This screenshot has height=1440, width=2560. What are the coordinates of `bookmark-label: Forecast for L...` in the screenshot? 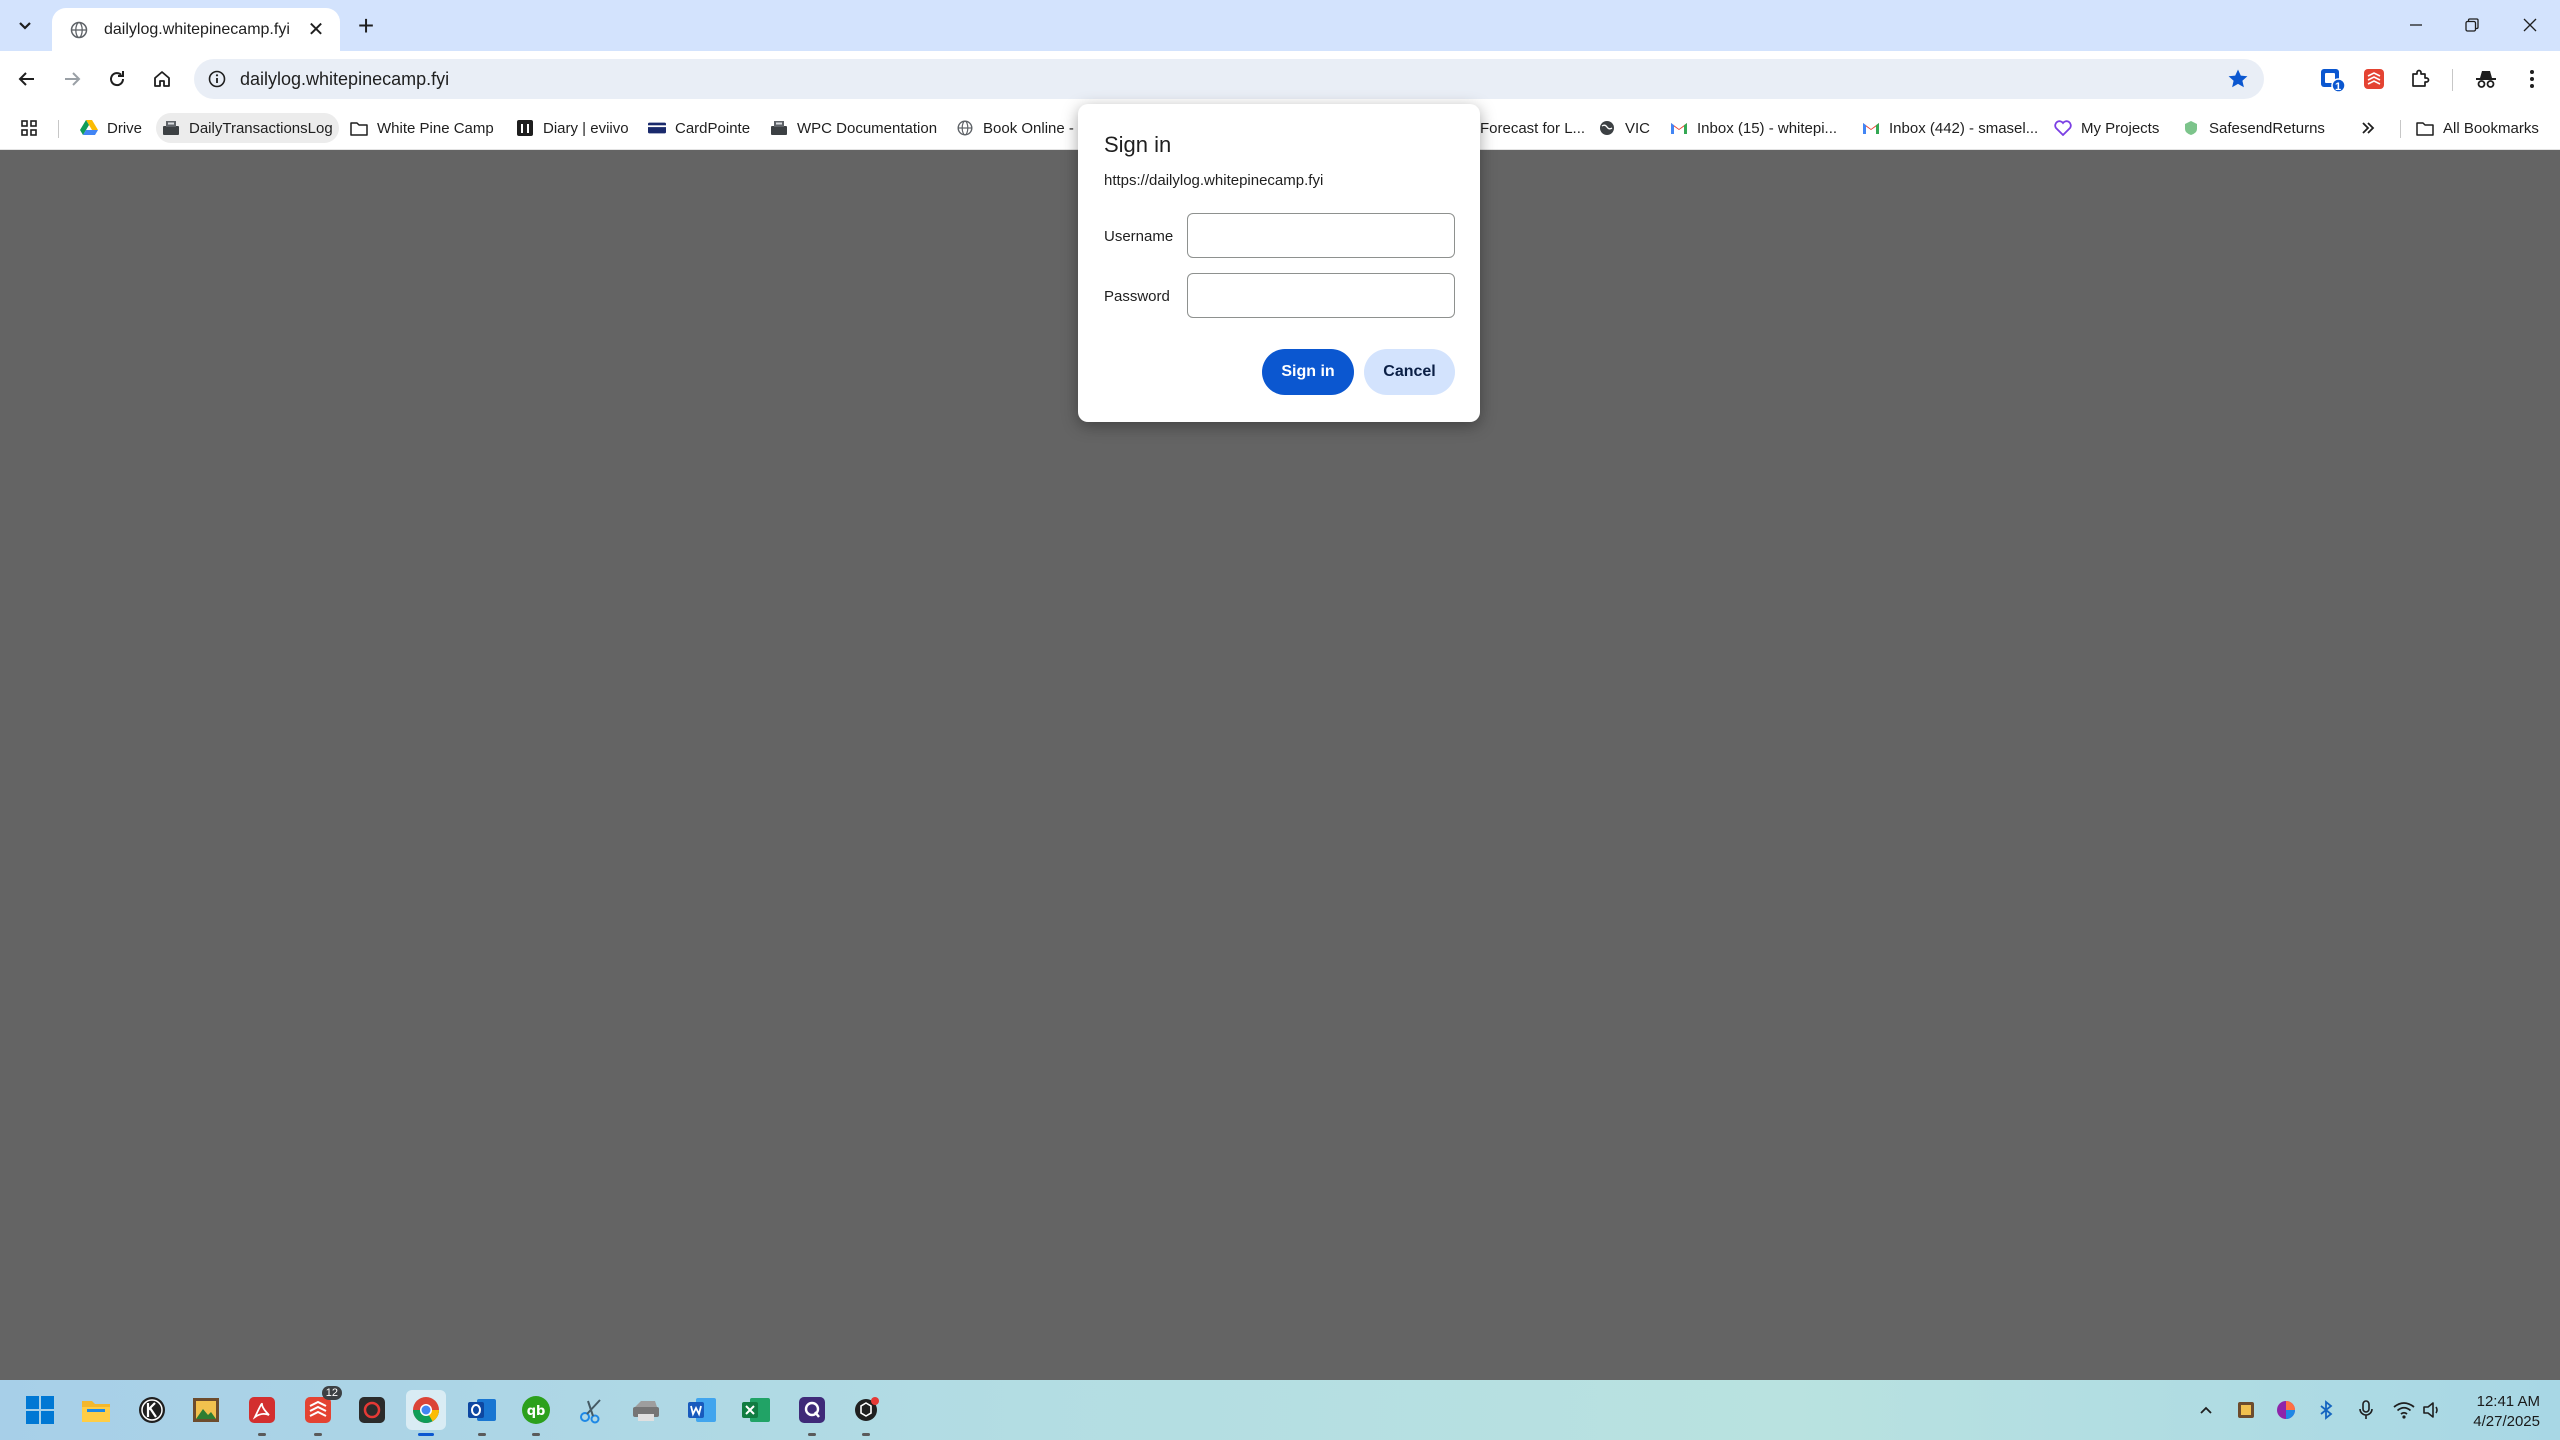 It's located at (1533, 128).